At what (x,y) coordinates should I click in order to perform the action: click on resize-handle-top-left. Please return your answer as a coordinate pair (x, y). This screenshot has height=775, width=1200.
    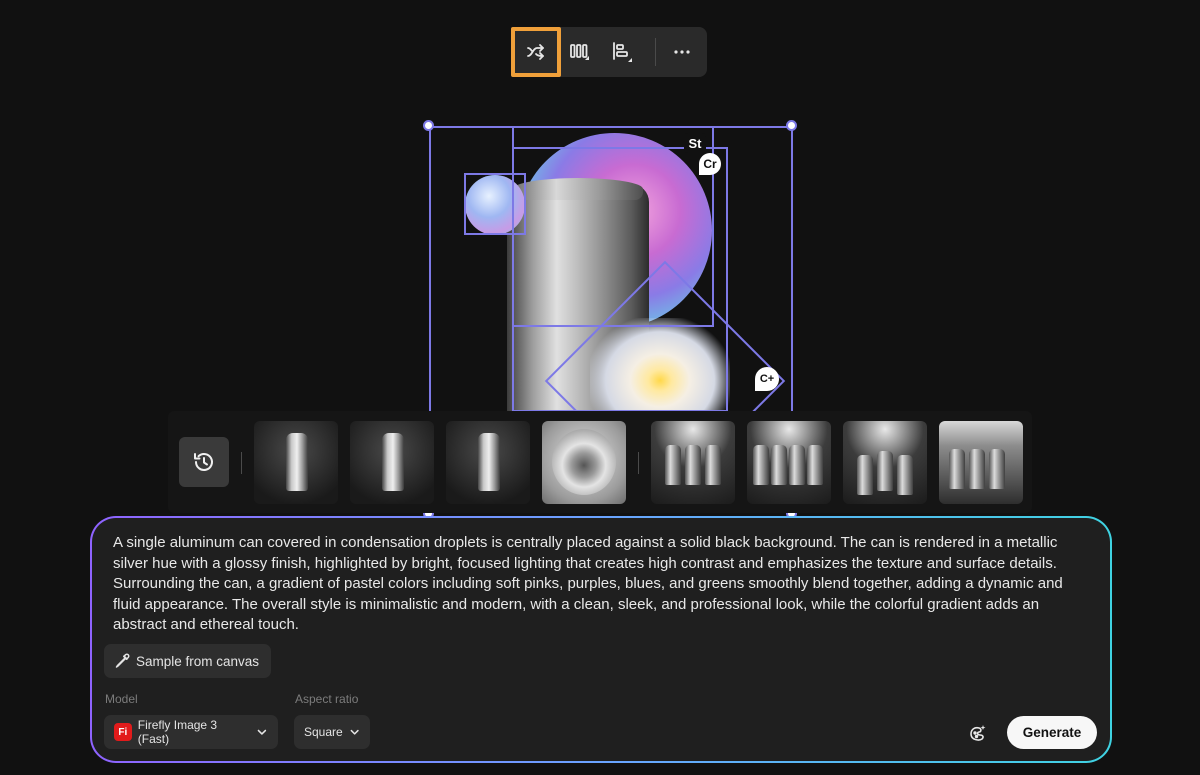
    Looking at the image, I should click on (428, 125).